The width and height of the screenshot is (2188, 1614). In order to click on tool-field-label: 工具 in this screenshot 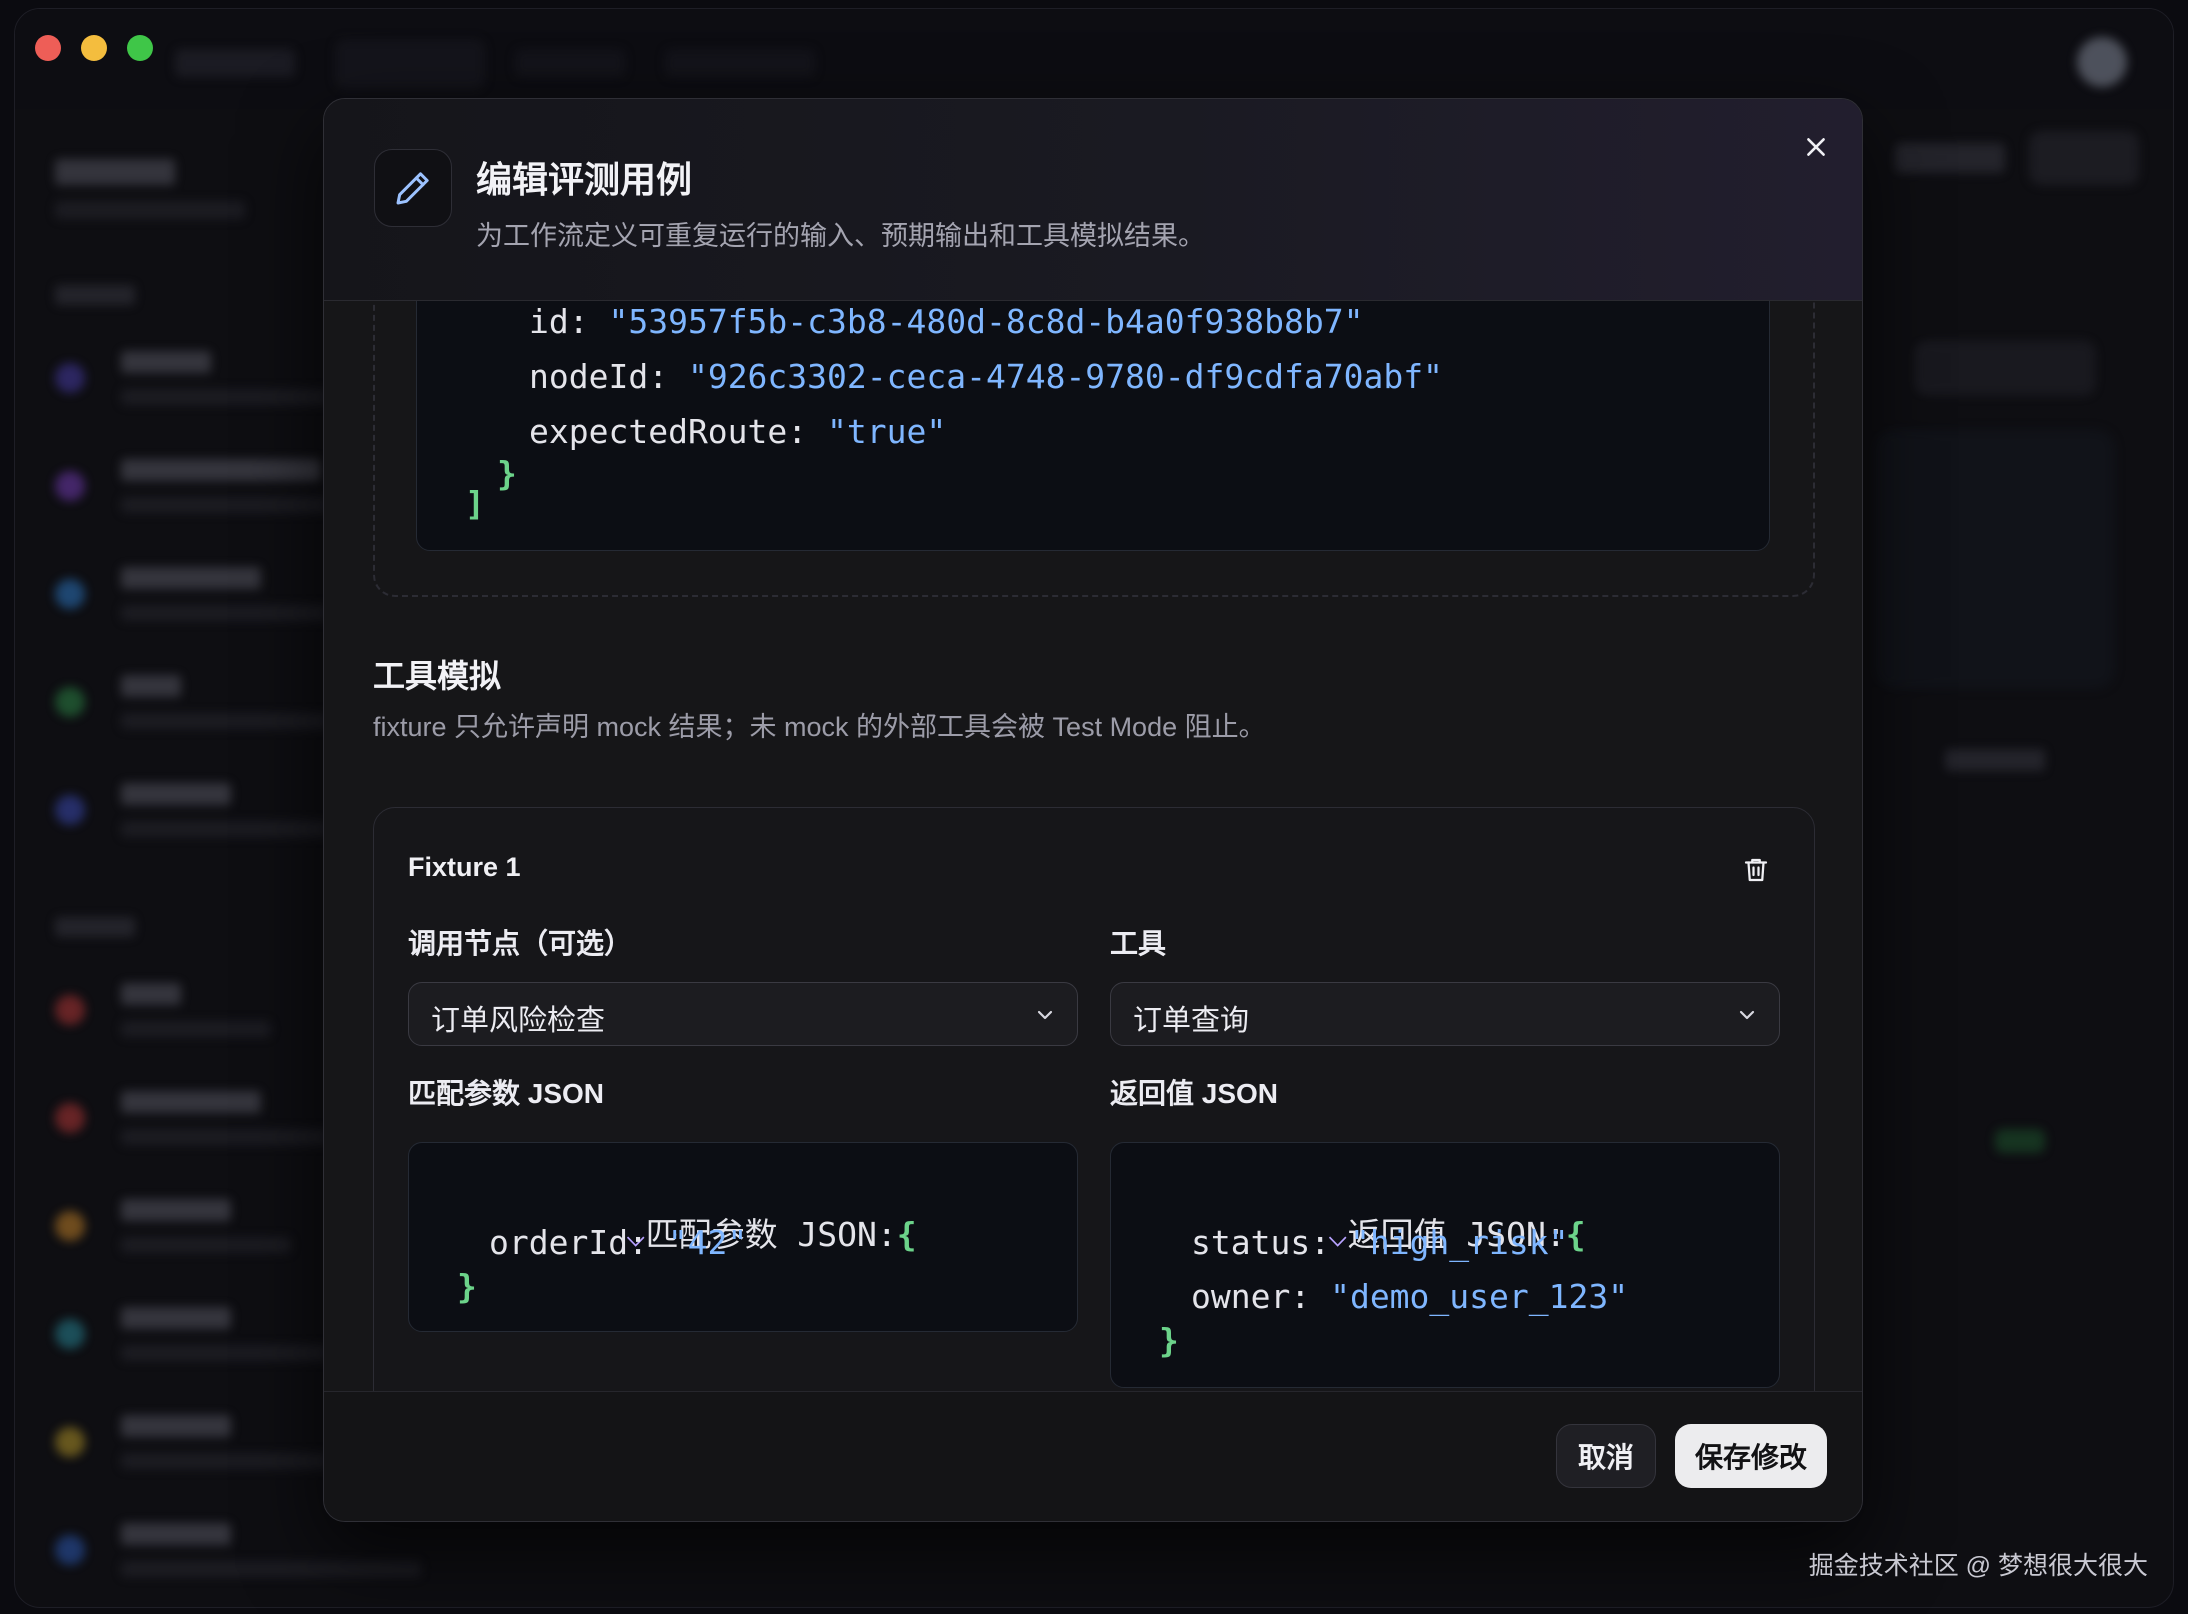, I will do `click(1138, 943)`.